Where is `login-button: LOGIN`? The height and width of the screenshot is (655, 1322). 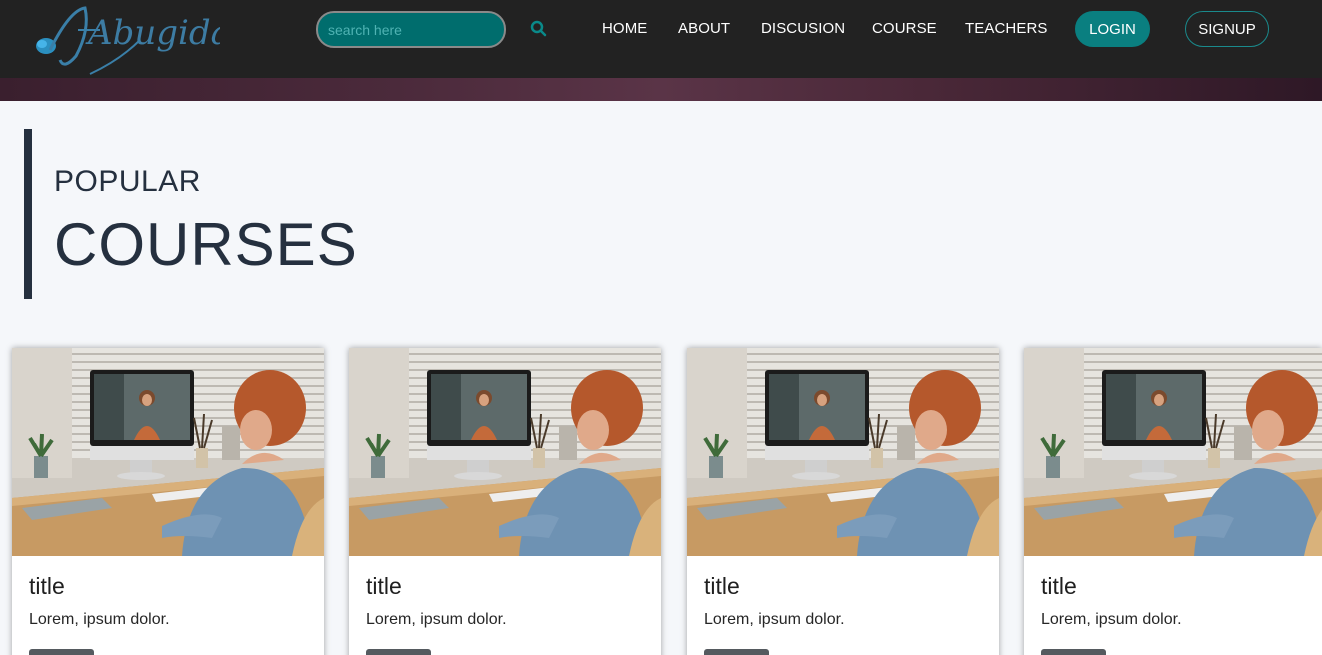 login-button: LOGIN is located at coordinates (1112, 29).